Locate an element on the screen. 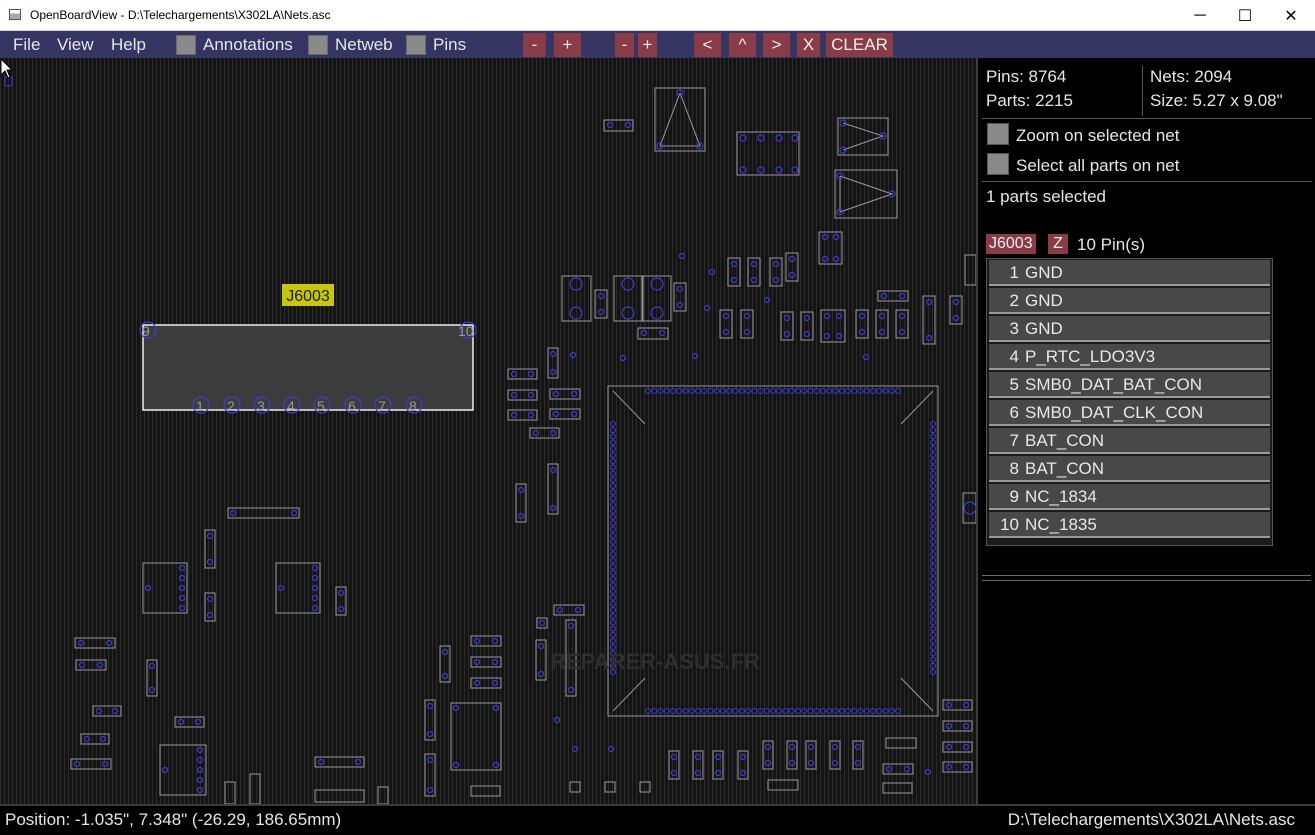 Image resolution: width=1315 pixels, height=835 pixels. pins-checkbox is located at coordinates (416, 45).